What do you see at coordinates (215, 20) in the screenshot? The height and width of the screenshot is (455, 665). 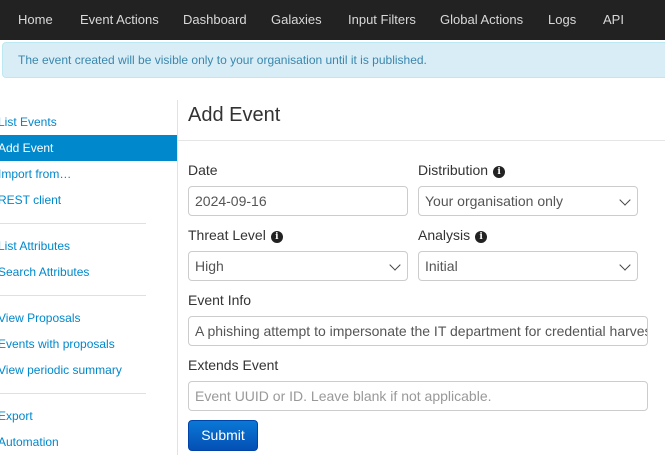 I see `nav-dashboard: Dashboard` at bounding box center [215, 20].